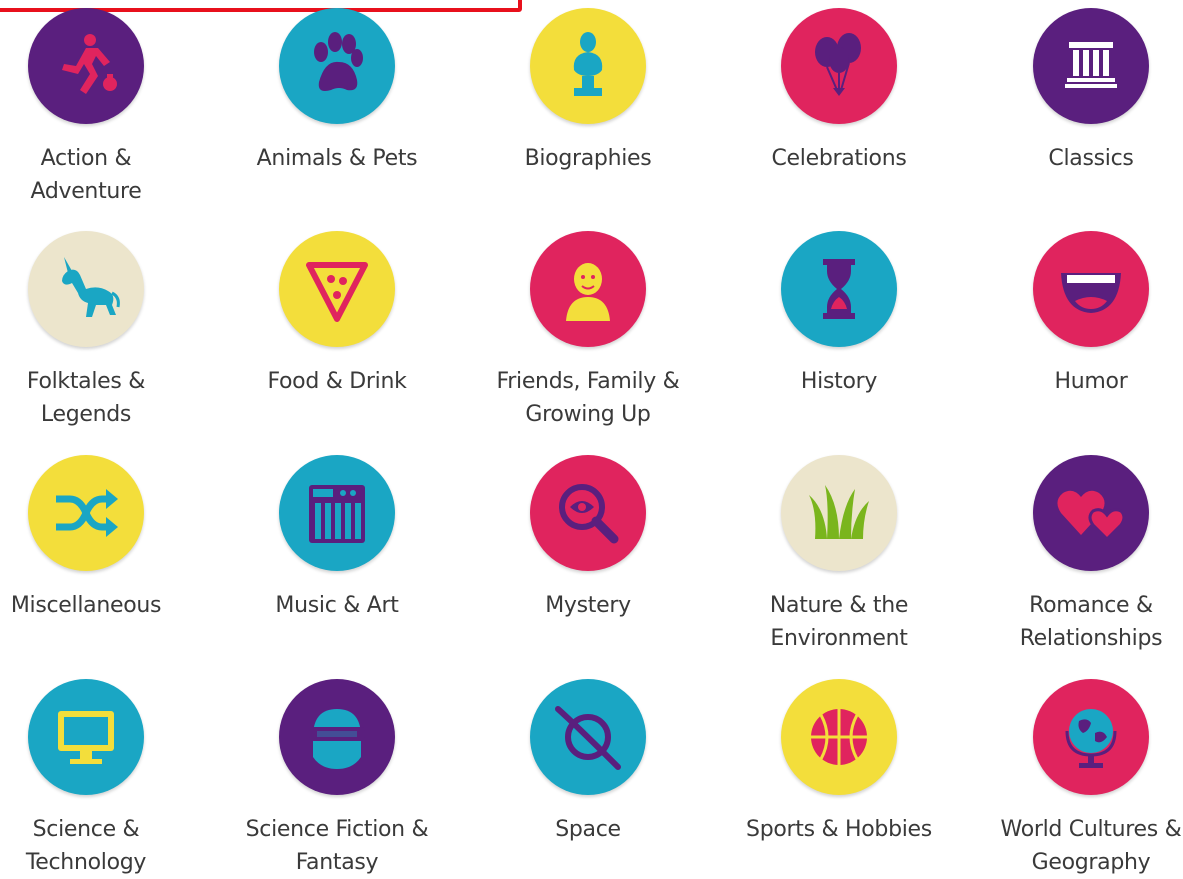 The height and width of the screenshot is (879, 1183). I want to click on globe-icon, so click(1091, 738).